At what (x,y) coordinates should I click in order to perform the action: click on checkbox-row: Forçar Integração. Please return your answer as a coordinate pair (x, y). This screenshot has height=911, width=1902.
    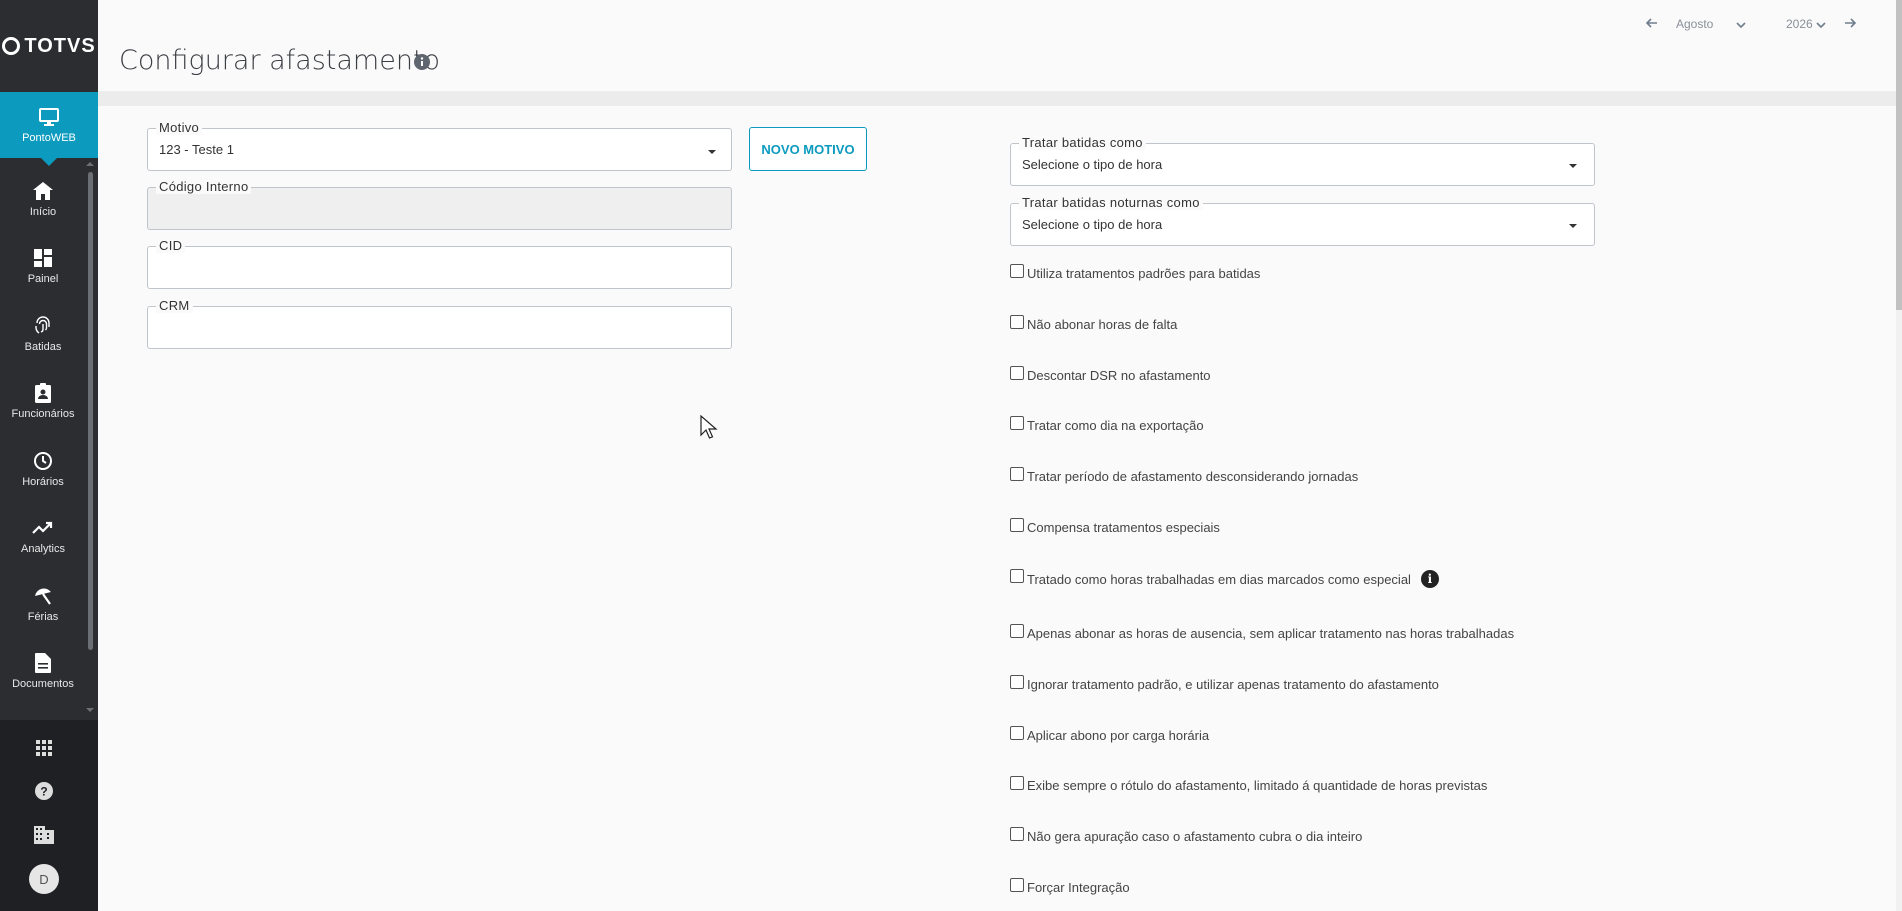
    Looking at the image, I should click on (1070, 886).